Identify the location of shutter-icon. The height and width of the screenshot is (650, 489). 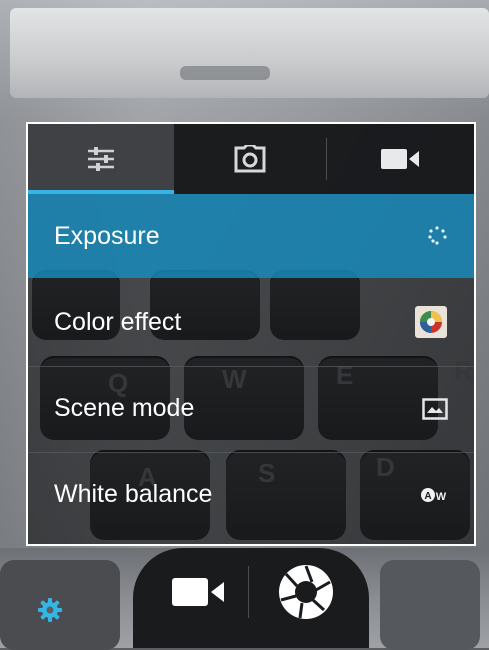
(306, 592).